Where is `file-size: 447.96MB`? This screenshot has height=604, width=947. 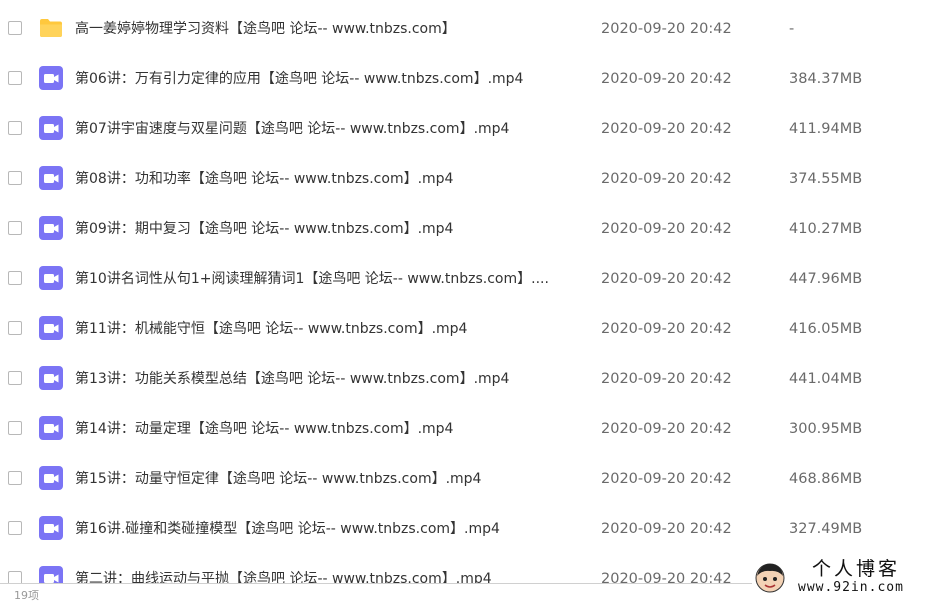
file-size: 447.96MB is located at coordinates (826, 279).